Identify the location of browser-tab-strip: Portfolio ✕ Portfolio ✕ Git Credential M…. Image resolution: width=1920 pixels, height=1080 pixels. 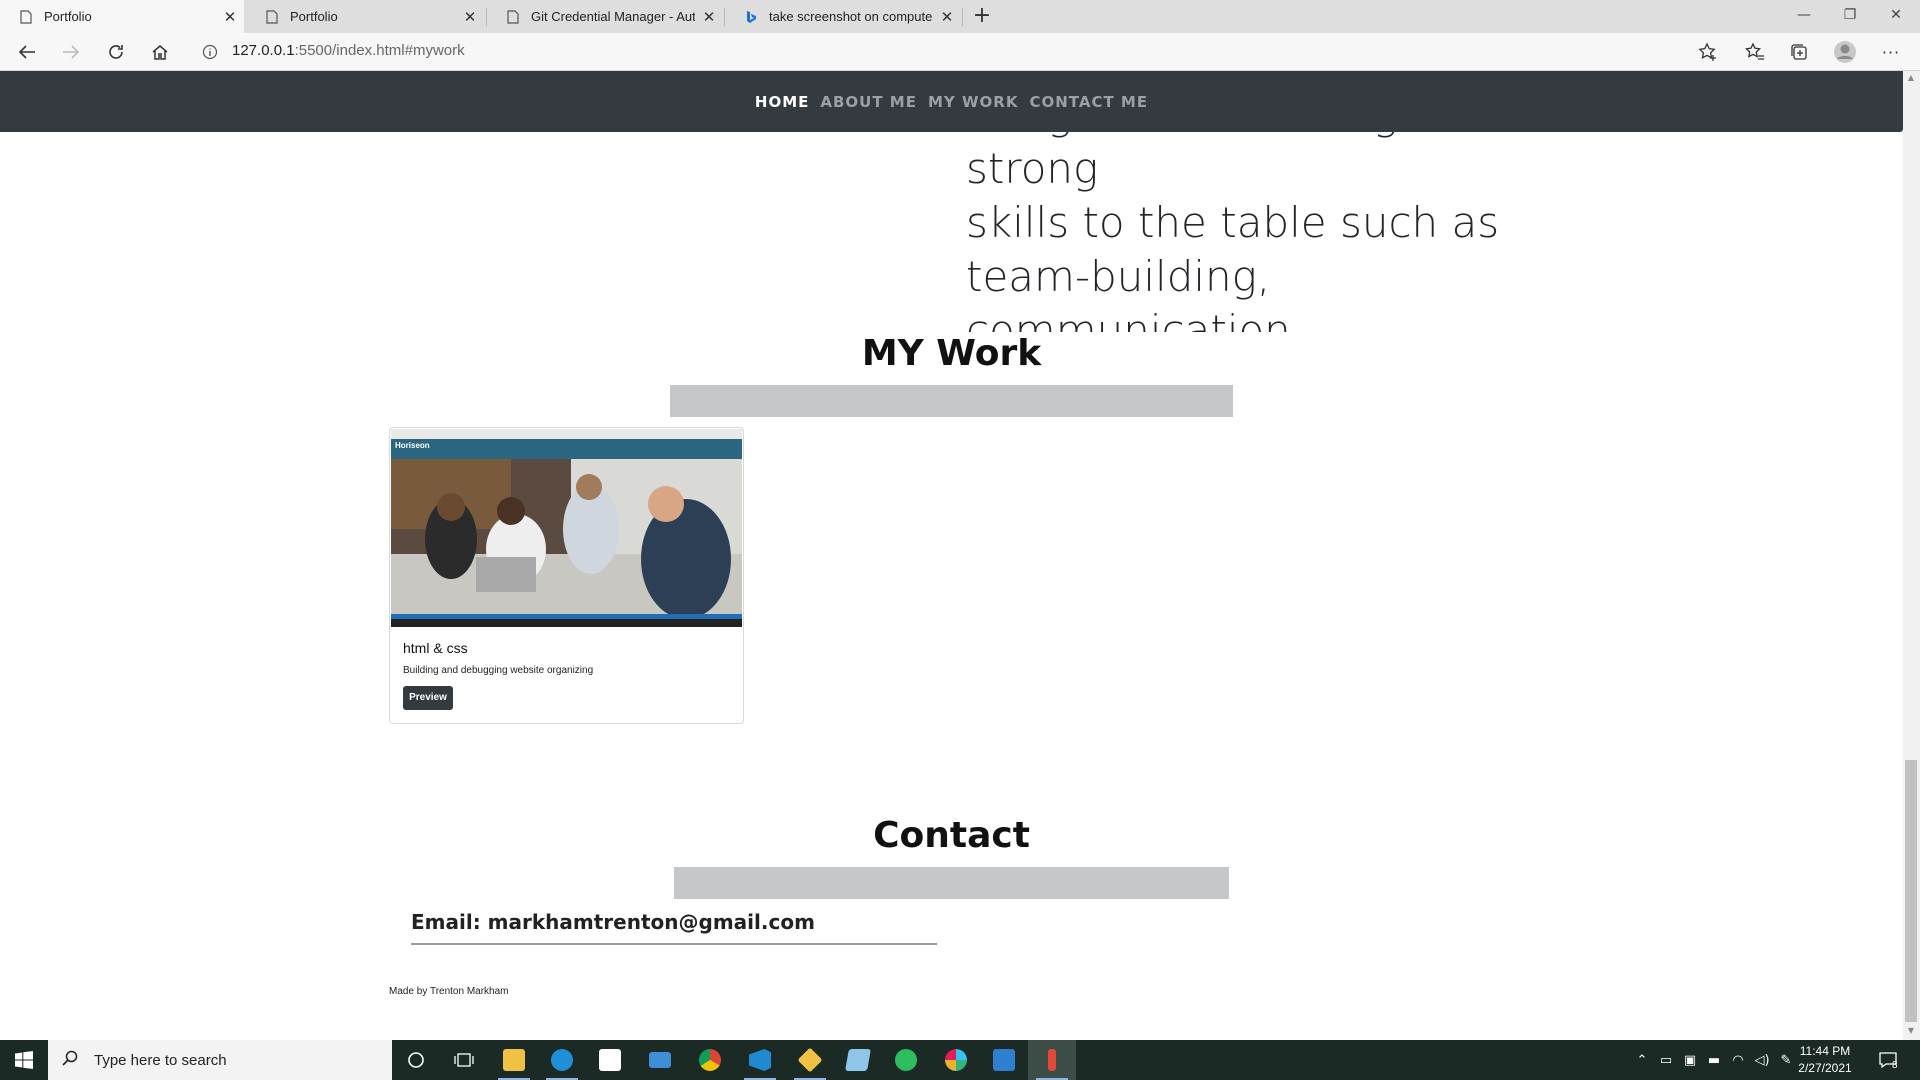
(960, 16).